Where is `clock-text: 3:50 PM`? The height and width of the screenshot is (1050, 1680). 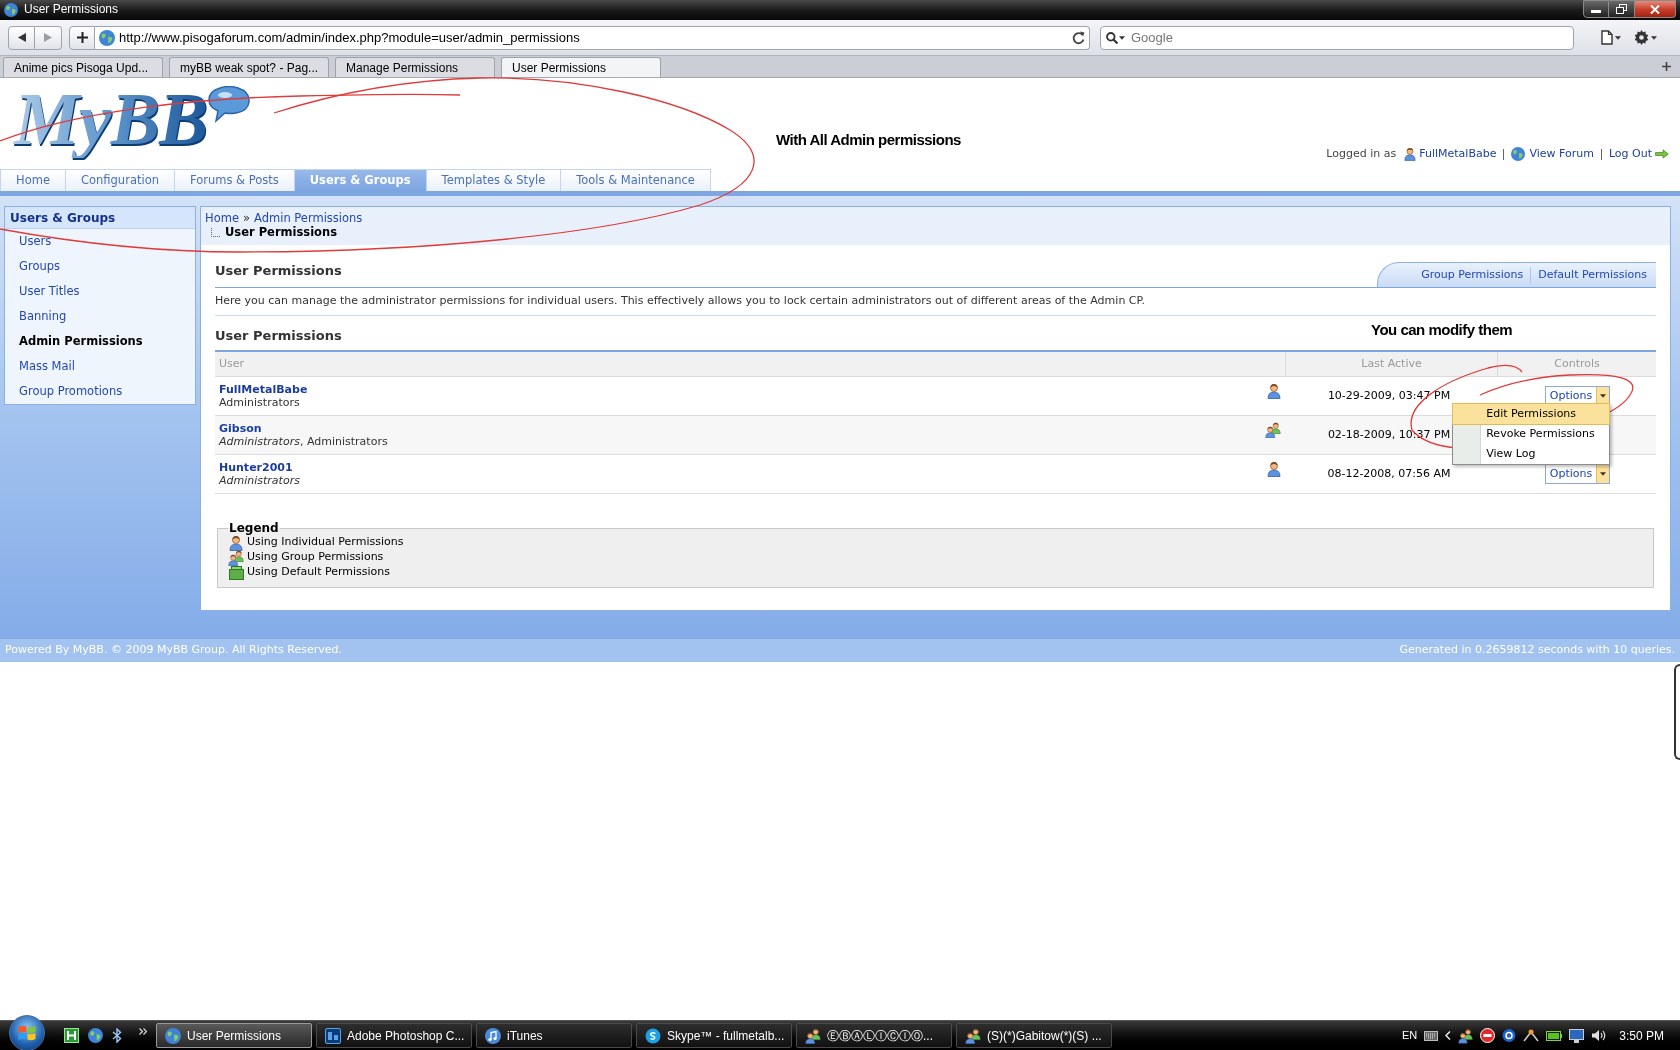 clock-text: 3:50 PM is located at coordinates (1641, 1035).